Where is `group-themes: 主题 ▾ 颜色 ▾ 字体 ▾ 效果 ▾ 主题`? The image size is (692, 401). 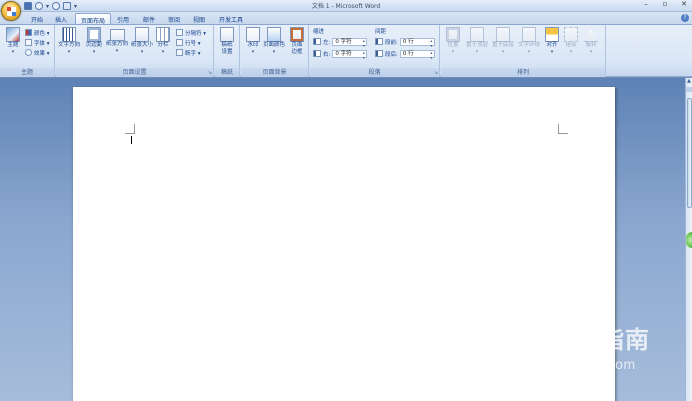 group-themes: 主题 ▾ 颜色 ▾ 字体 ▾ 效果 ▾ 主题 is located at coordinates (27, 51).